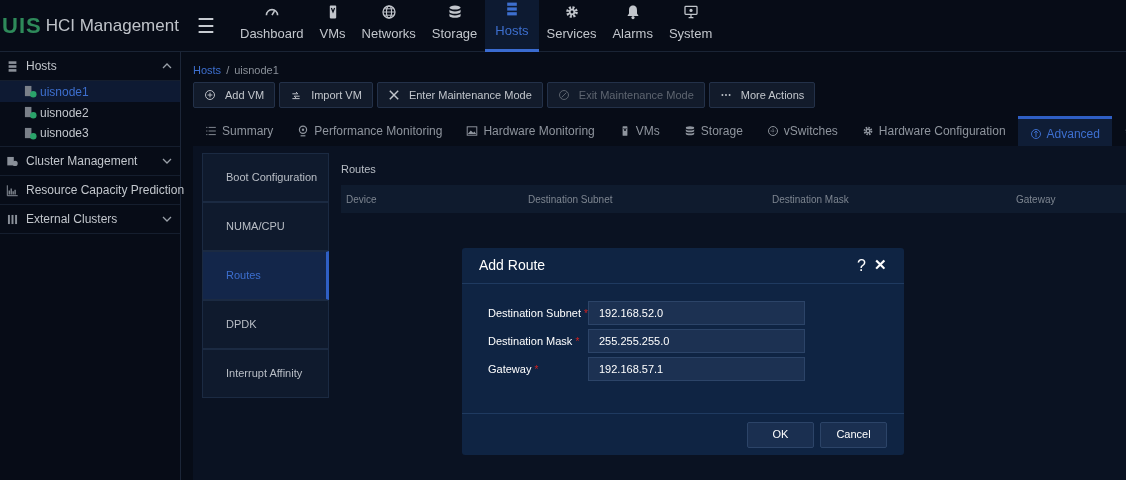  Describe the element at coordinates (239, 131) in the screenshot. I see `tab: Summary` at that location.